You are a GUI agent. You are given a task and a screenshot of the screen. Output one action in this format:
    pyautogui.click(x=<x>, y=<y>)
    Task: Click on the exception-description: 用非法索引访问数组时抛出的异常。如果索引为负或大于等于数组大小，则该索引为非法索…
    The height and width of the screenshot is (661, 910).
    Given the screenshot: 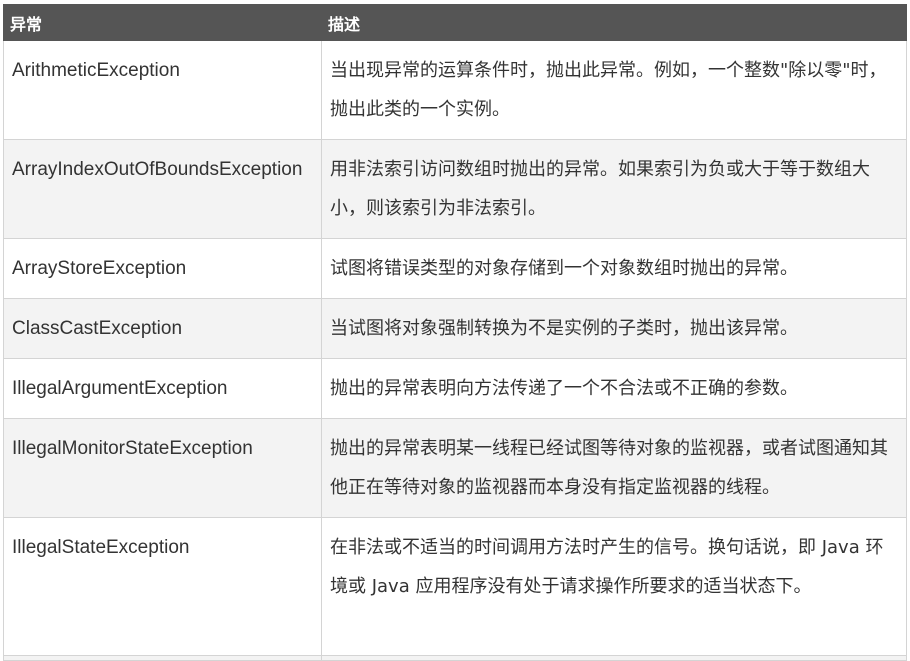 What is the action you would take?
    pyautogui.click(x=614, y=189)
    